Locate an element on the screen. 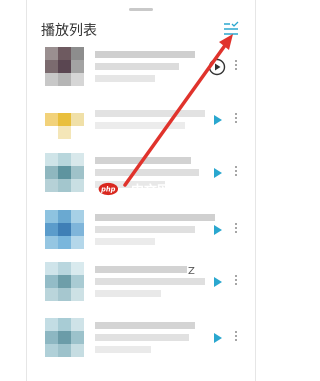 This screenshot has width=320, height=381. sheet-right-edge is located at coordinates (255, 190).